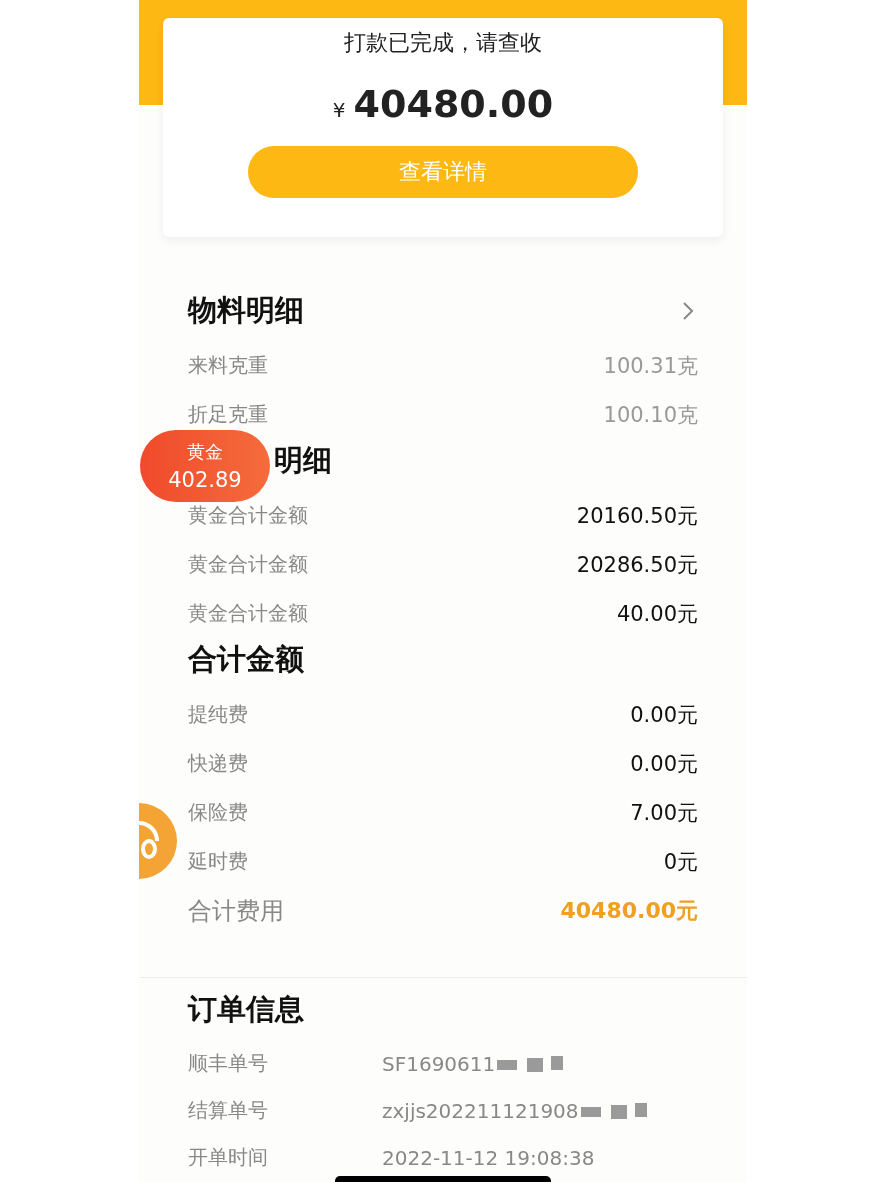 The image size is (886, 1182). Describe the element at coordinates (650, 366) in the screenshot. I see `row-value: 100.31克` at that location.